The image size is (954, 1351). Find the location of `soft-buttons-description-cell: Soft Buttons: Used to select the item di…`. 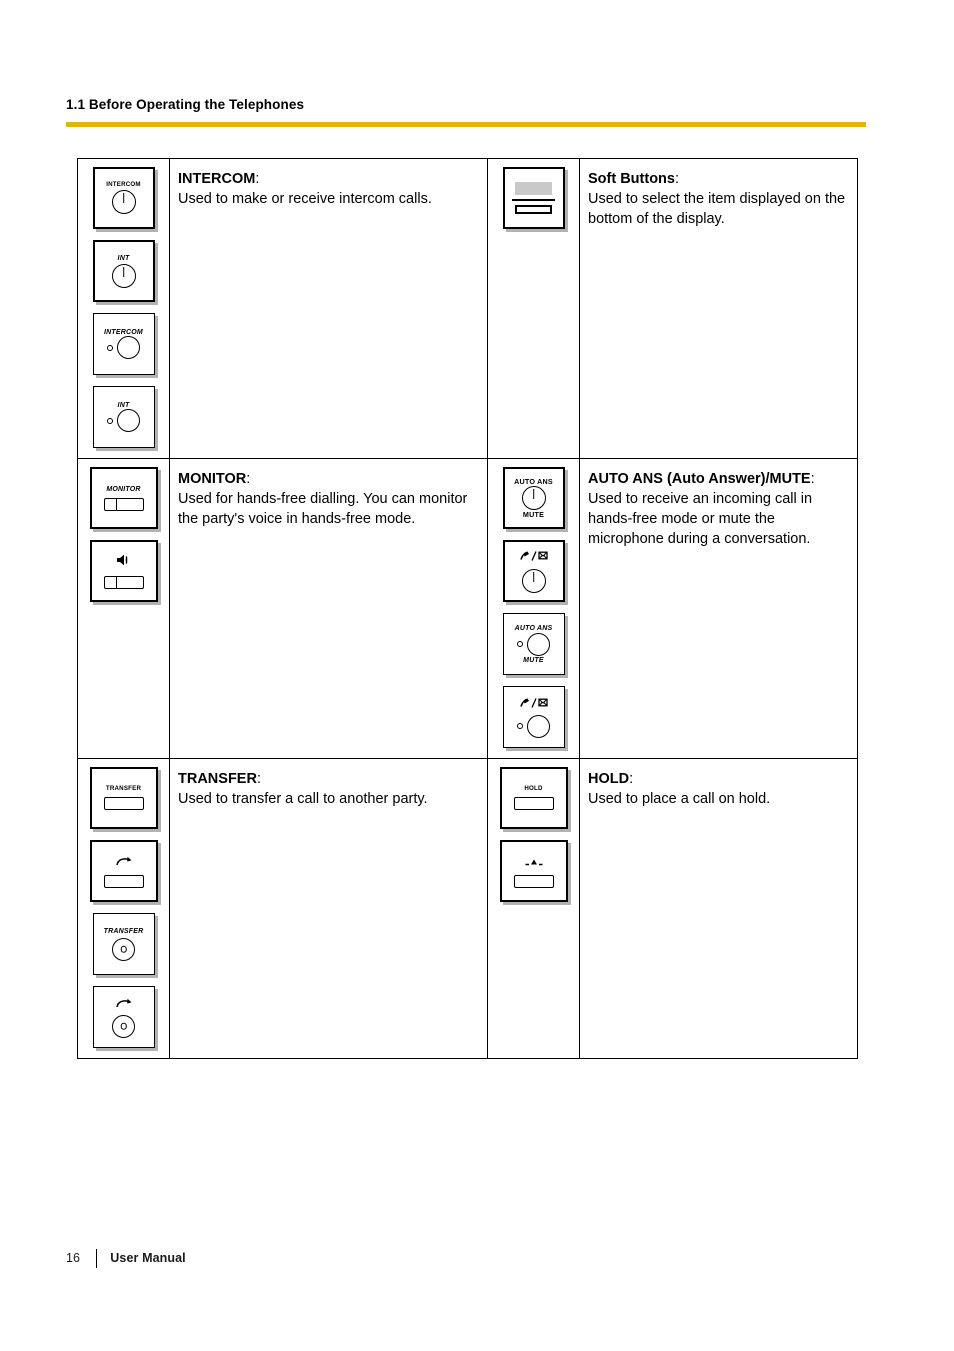

soft-buttons-description-cell: Soft Buttons: Used to select the item di… is located at coordinates (718, 308).